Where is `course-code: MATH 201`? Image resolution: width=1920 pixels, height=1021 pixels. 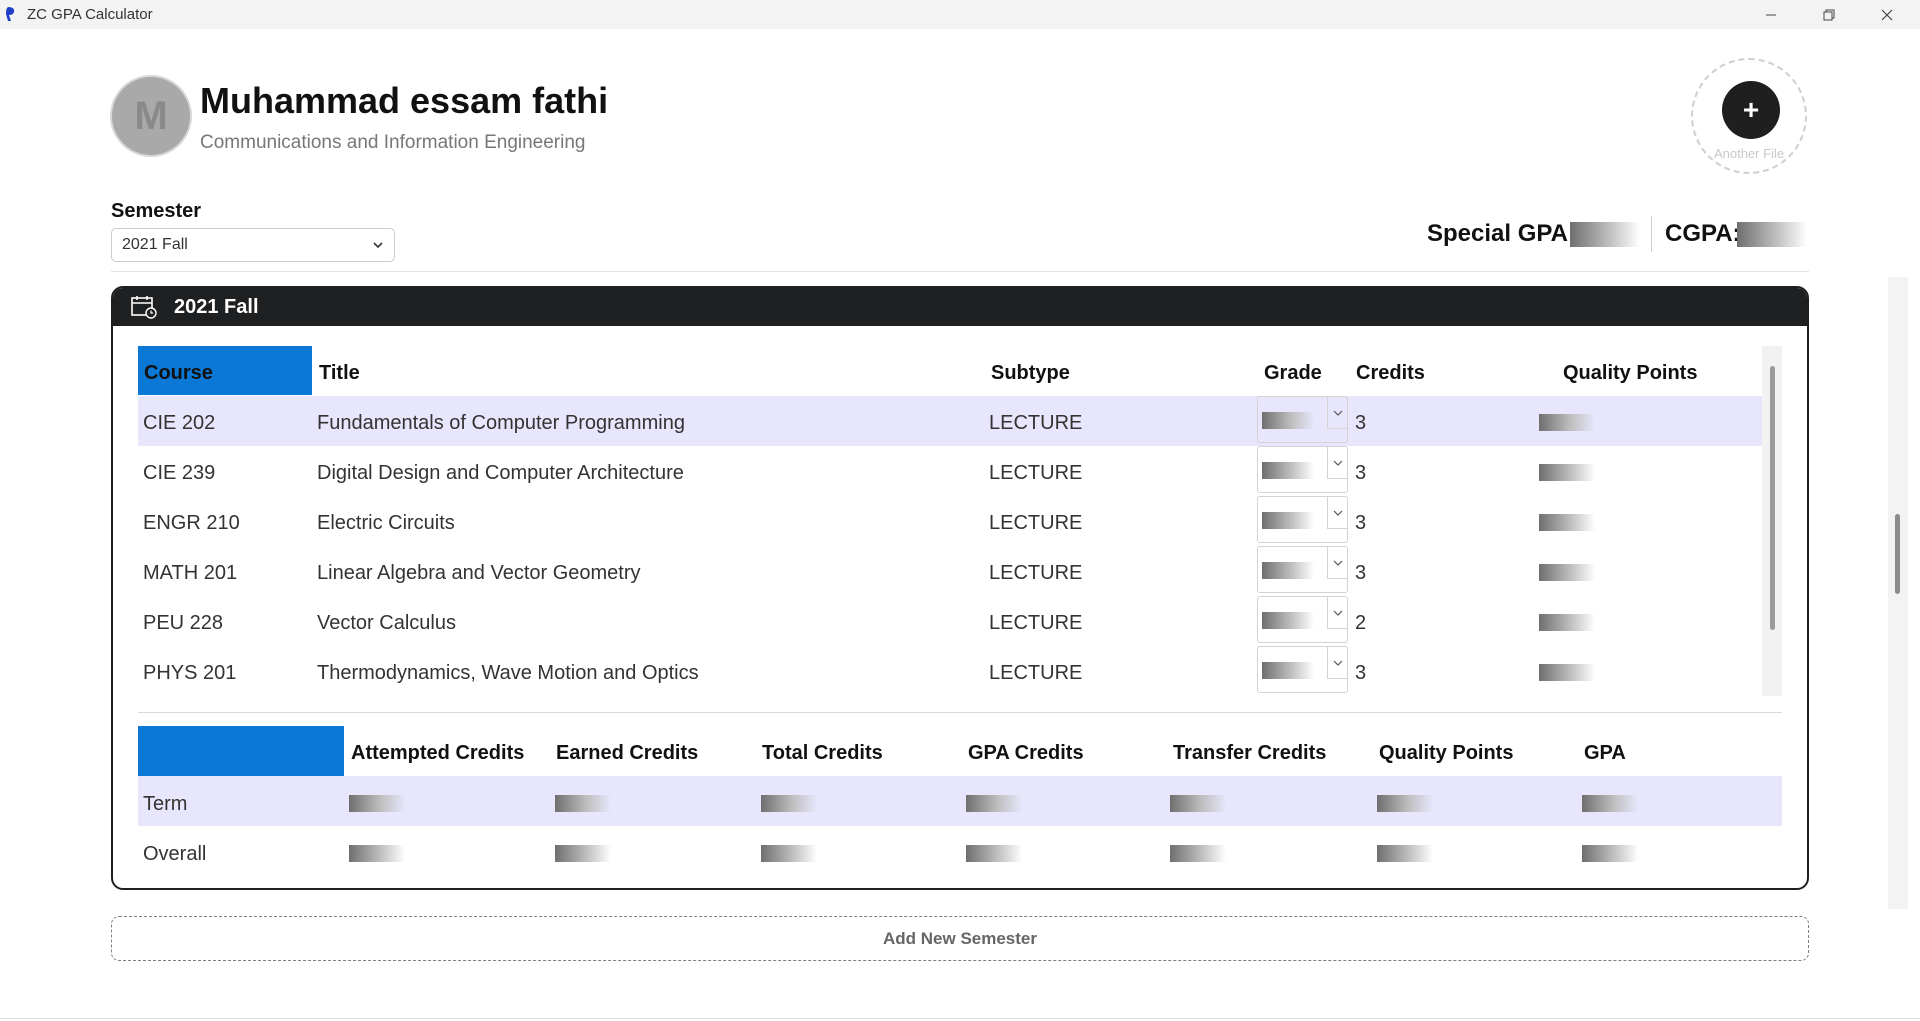 course-code: MATH 201 is located at coordinates (190, 573).